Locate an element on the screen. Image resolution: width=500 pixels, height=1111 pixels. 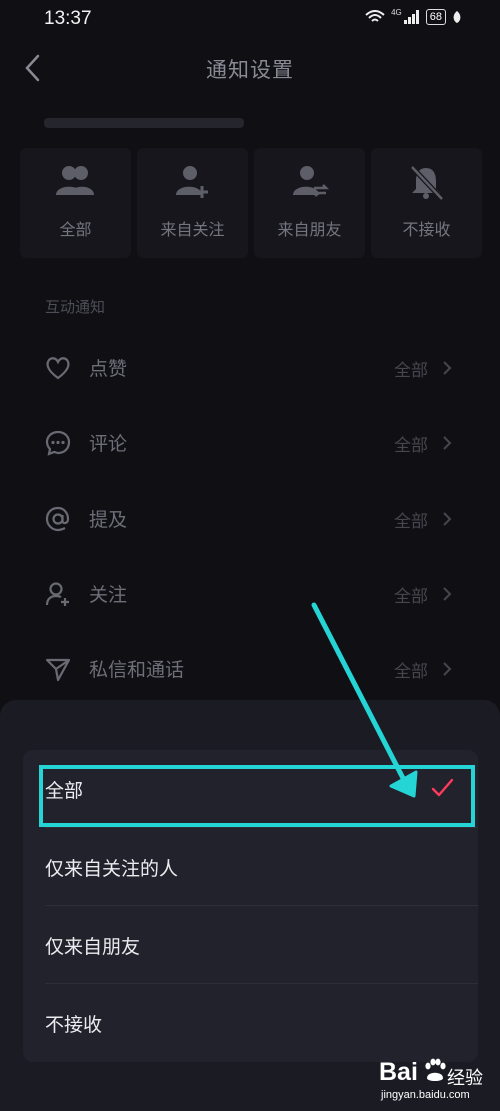
row-mentions: 提及 全部 is located at coordinates (250, 519).